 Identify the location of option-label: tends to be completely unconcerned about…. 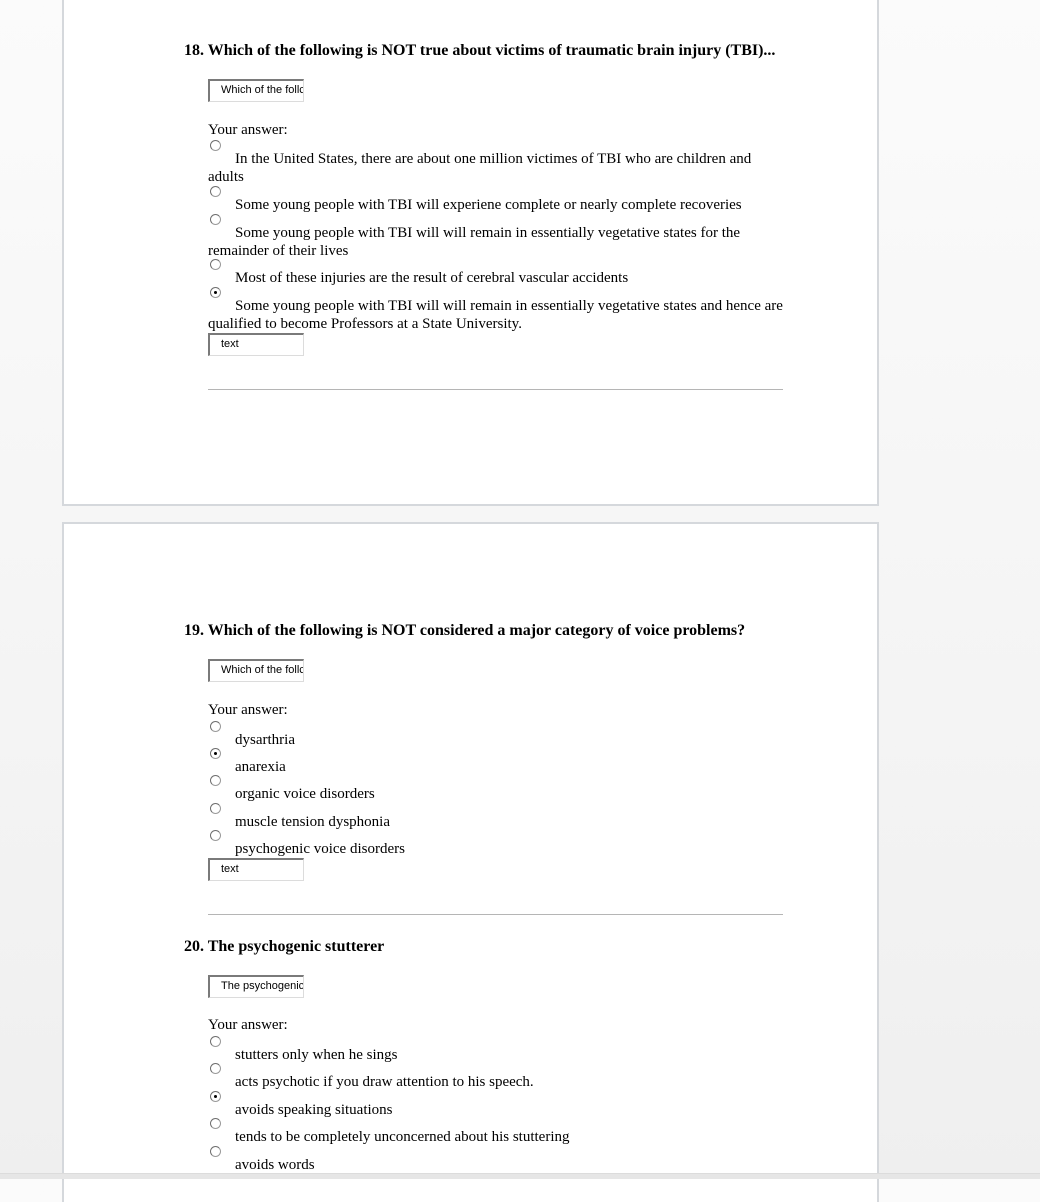
(402, 1137).